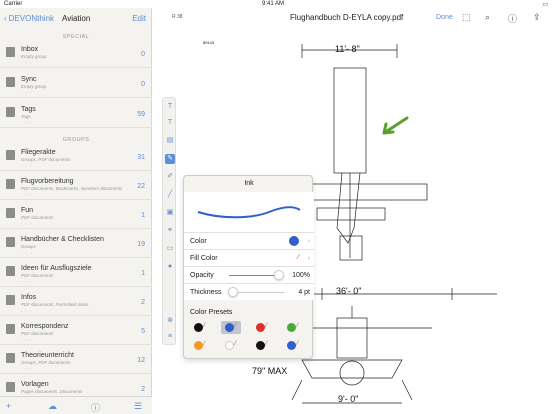  I want to click on info-icon: ⓘ, so click(95, 407).